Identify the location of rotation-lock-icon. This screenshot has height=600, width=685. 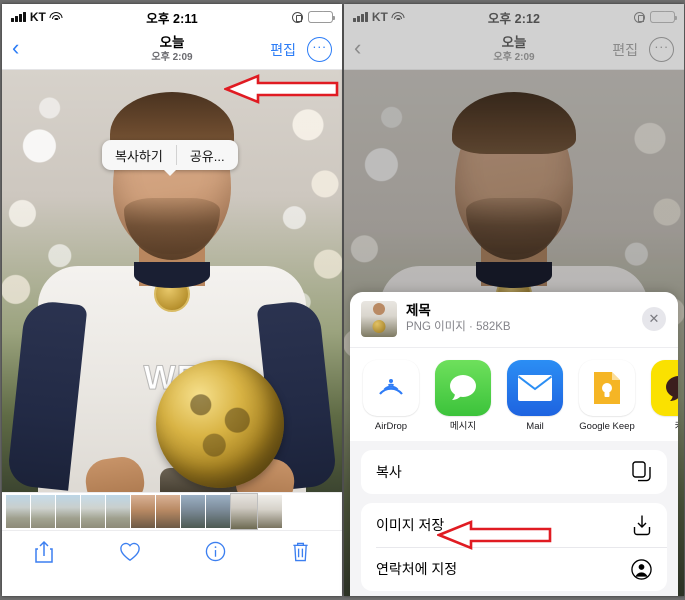
(298, 17).